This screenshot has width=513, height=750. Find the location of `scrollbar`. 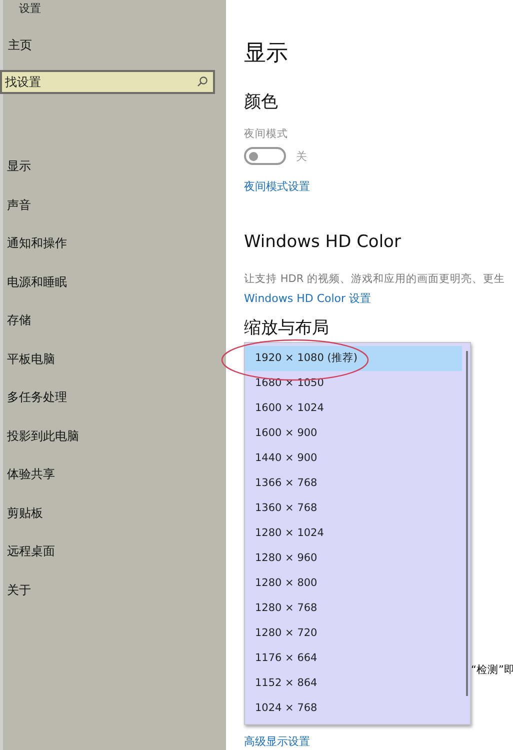

scrollbar is located at coordinates (467, 523).